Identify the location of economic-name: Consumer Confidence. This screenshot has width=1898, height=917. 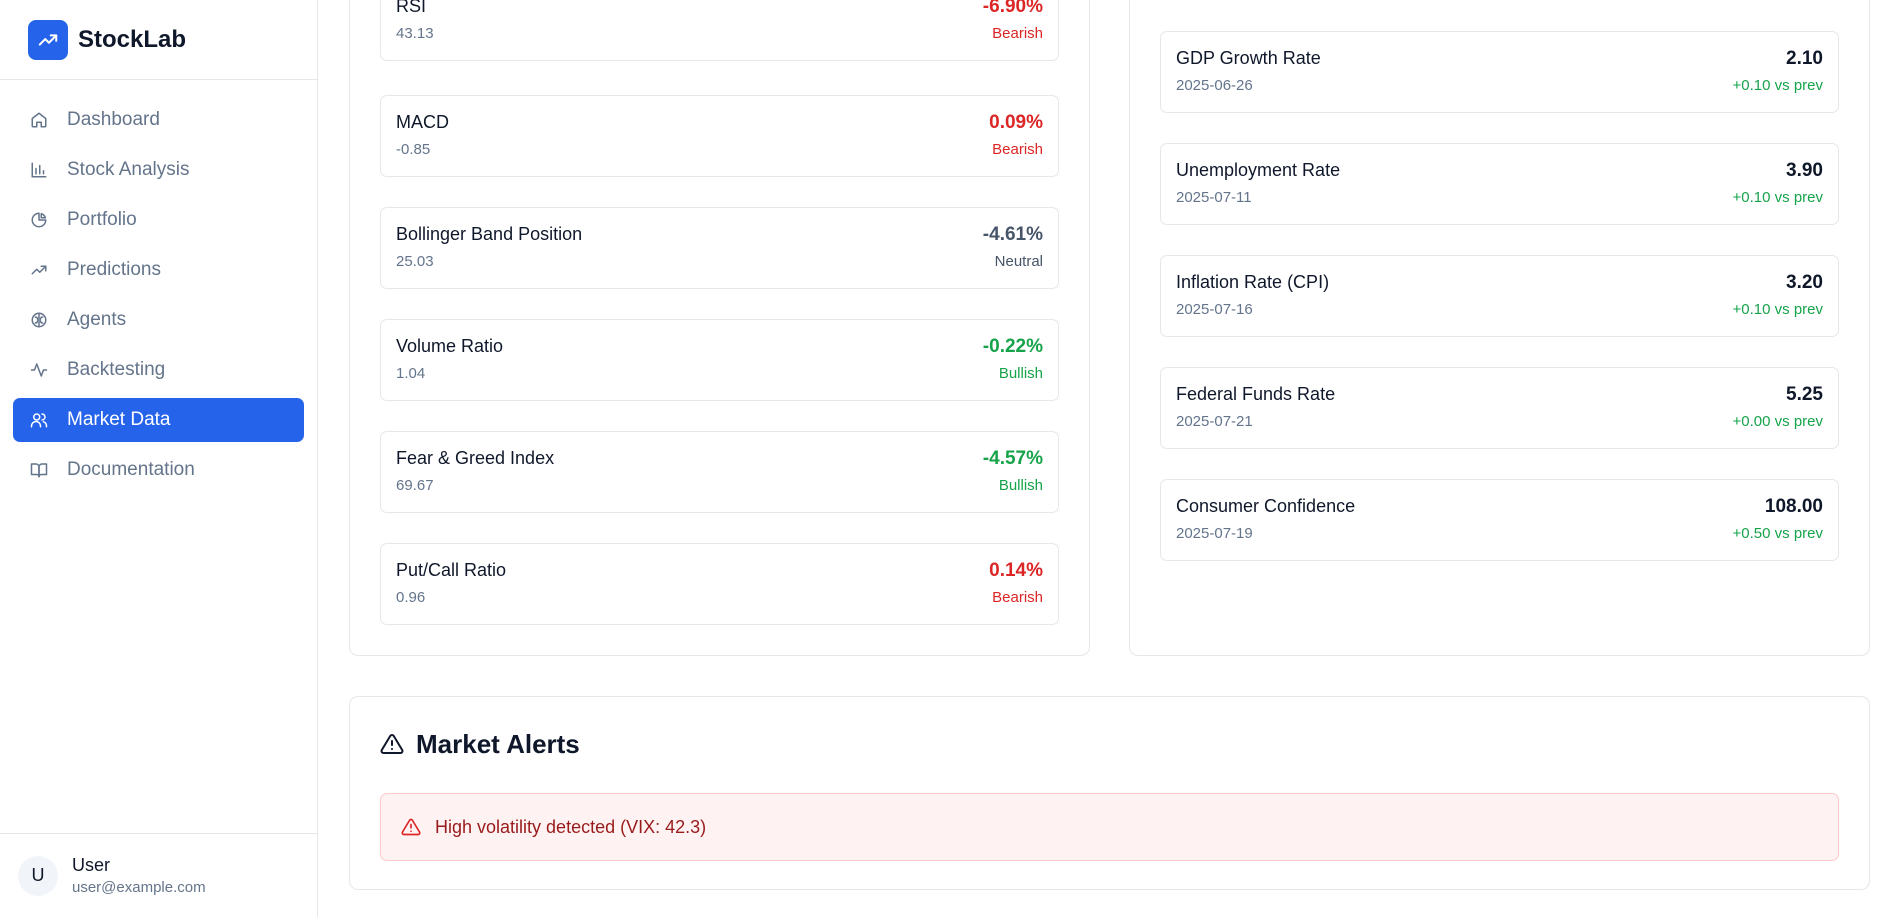
(1266, 506).